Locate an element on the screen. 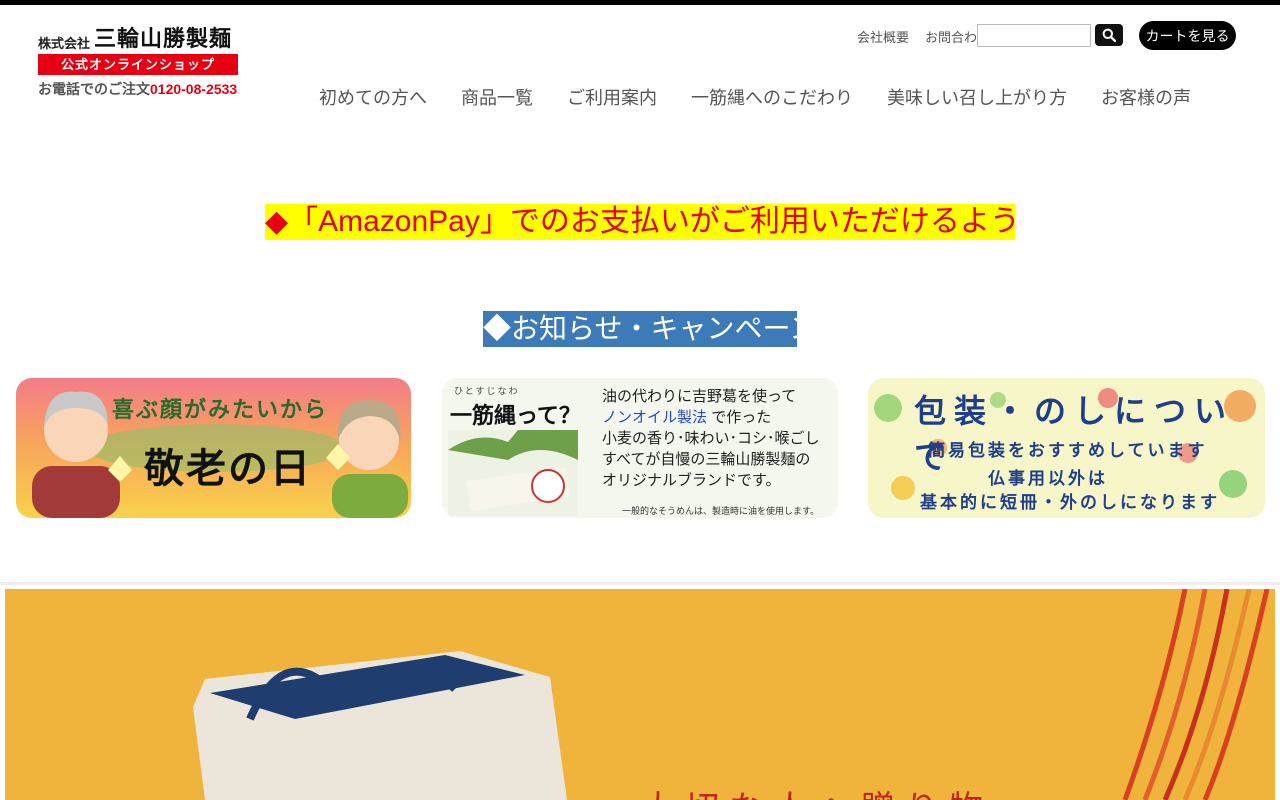 The height and width of the screenshot is (800, 1280). hitosujinawa-ruby: ひとすじなわ is located at coordinates (487, 392).